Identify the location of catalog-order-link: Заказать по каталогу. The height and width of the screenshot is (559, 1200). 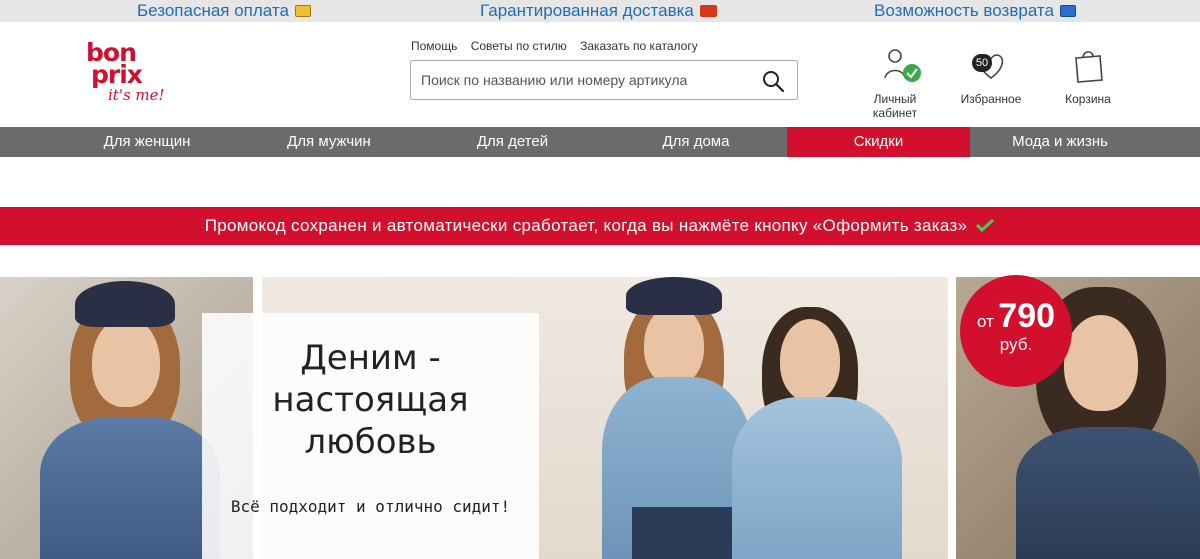
(639, 46).